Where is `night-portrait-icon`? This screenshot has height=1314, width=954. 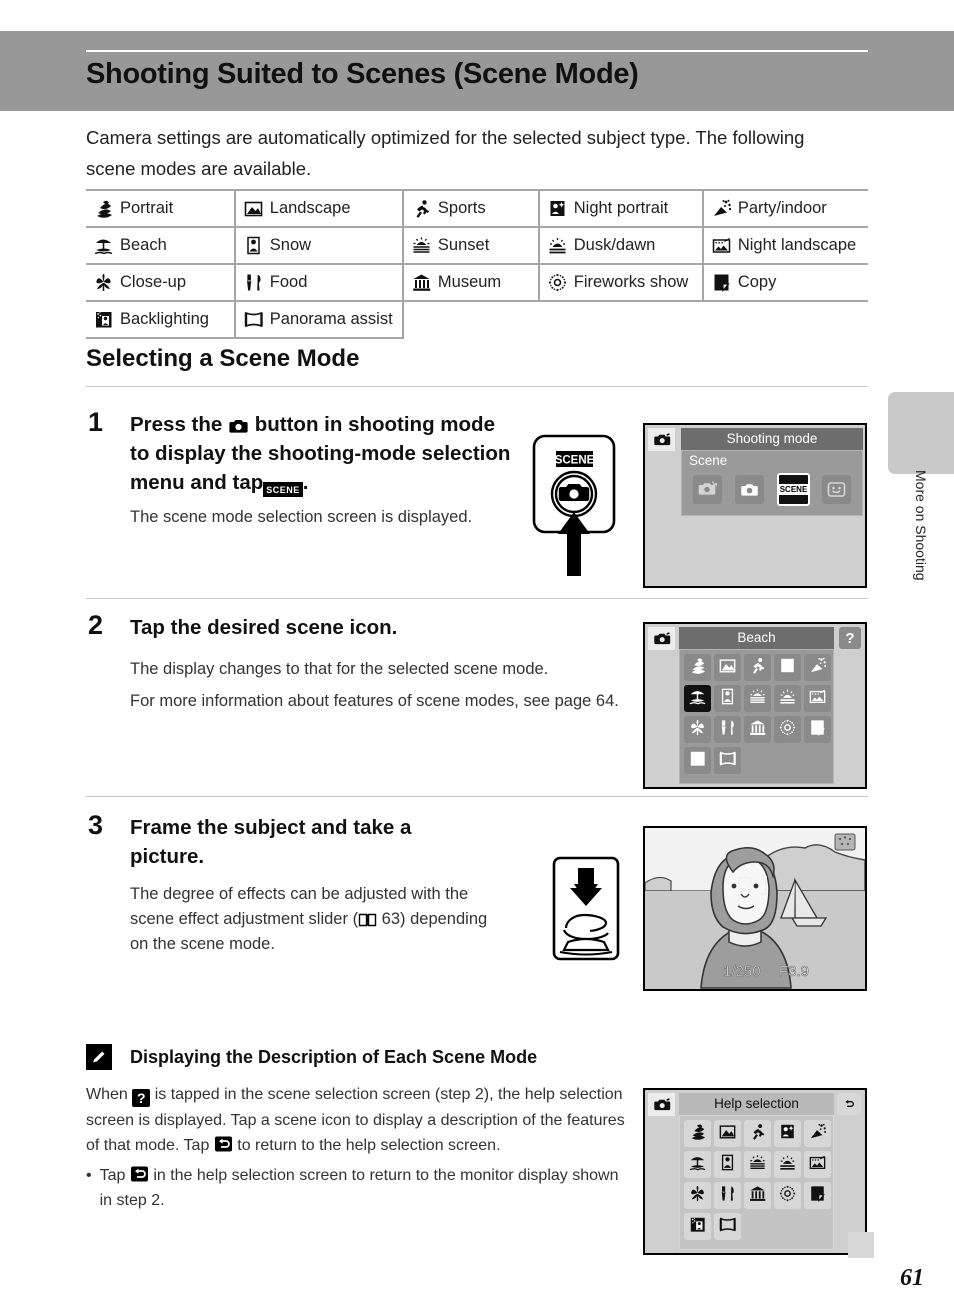 night-portrait-icon is located at coordinates (787, 1134).